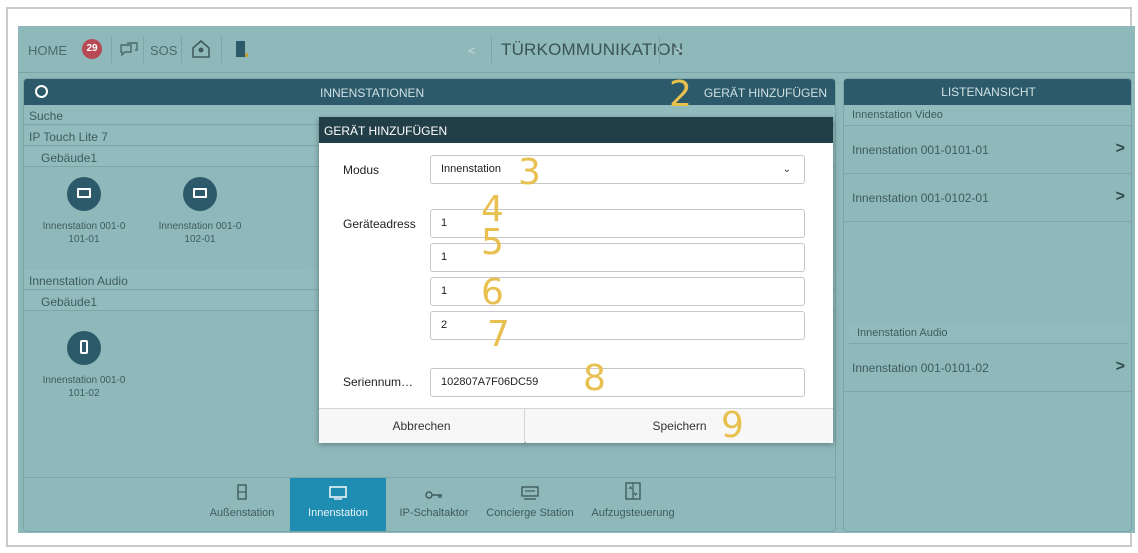 The width and height of the screenshot is (1138, 553). What do you see at coordinates (732, 425) in the screenshot?
I see `callout-number: 9` at bounding box center [732, 425].